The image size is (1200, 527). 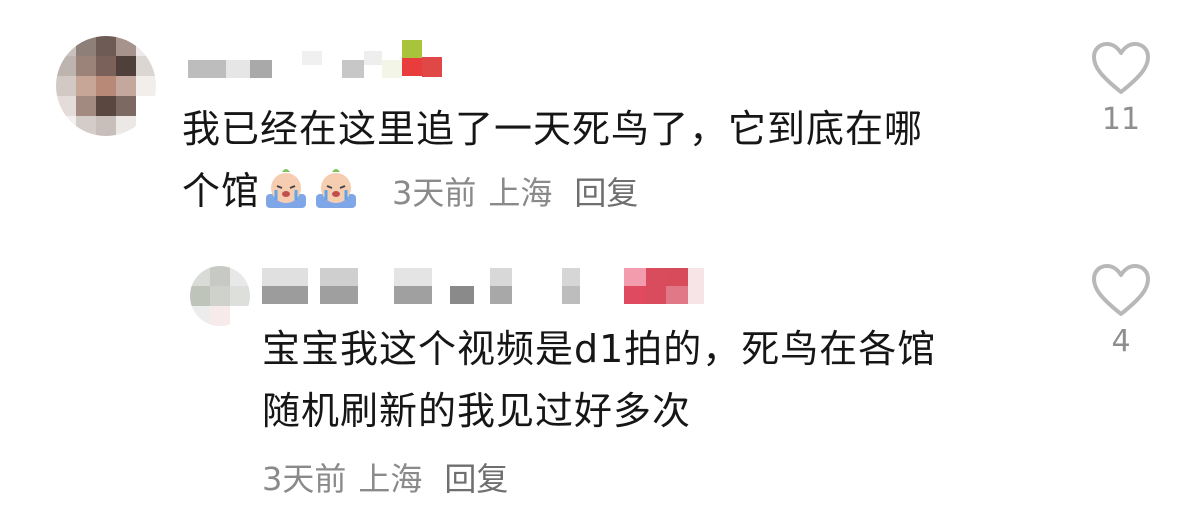 I want to click on reply-location: 上海, so click(x=390, y=479).